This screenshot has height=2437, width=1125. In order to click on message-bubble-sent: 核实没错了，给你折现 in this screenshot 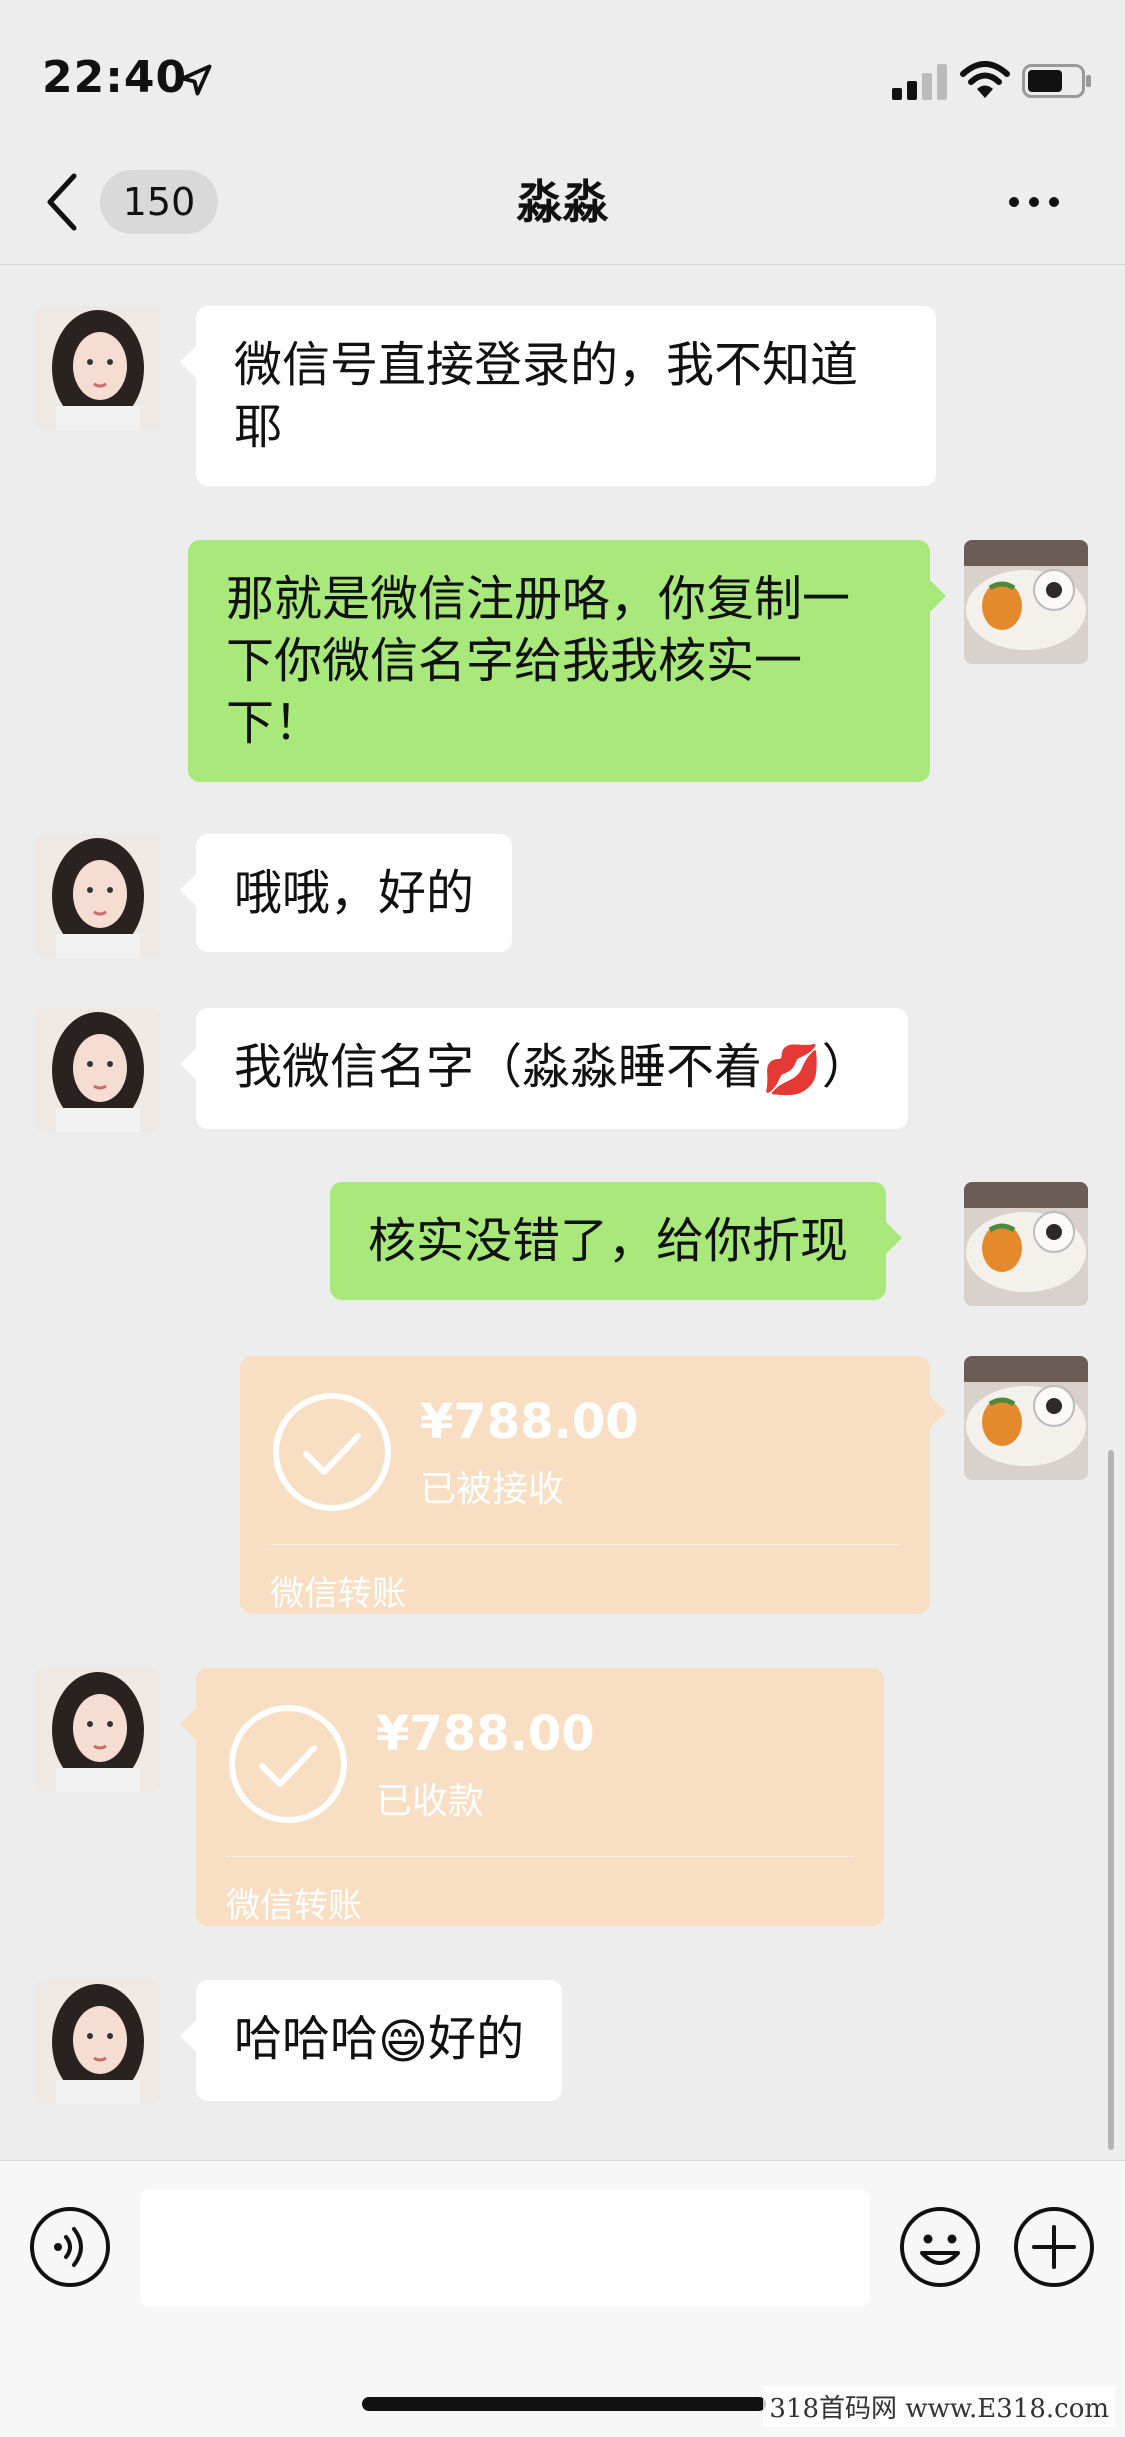, I will do `click(616, 1241)`.